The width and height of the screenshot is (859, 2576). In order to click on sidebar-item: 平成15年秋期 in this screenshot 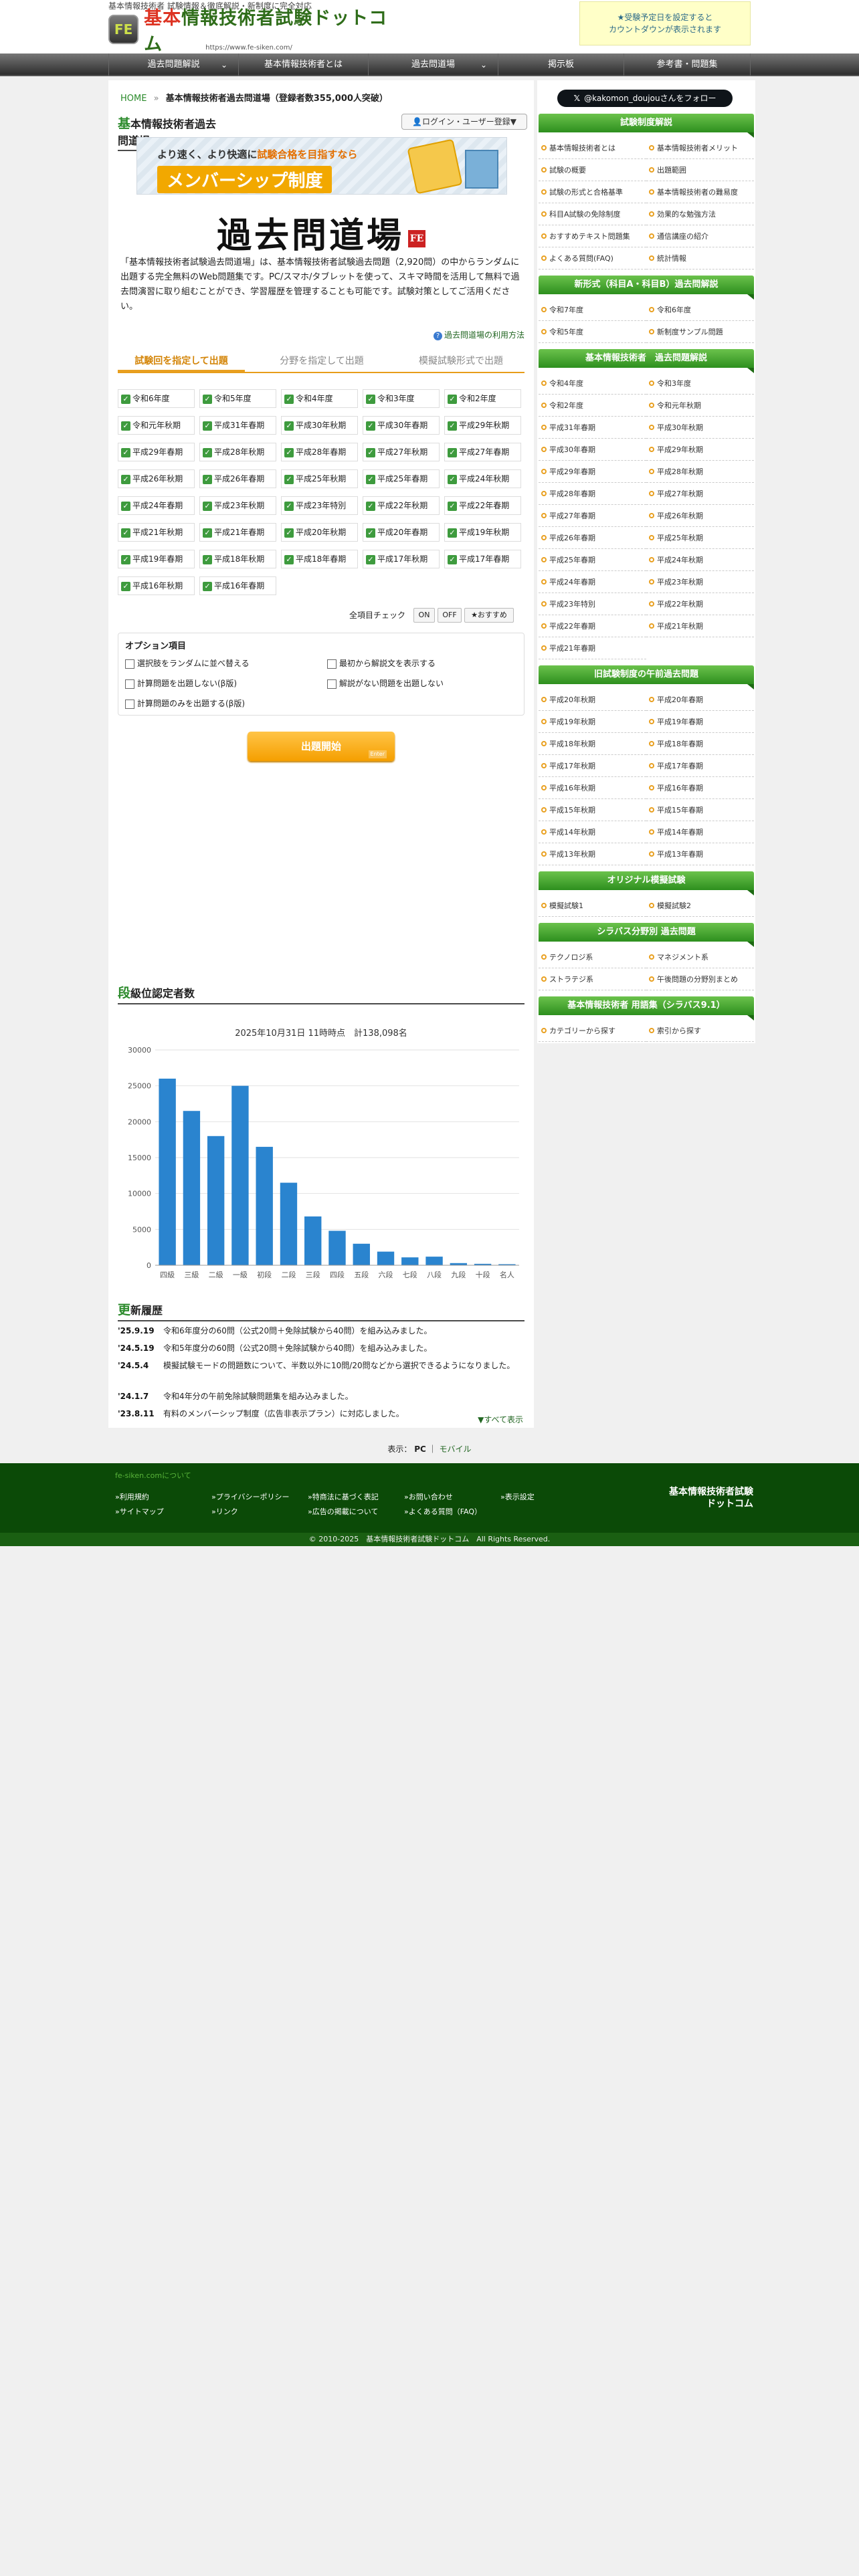, I will do `click(592, 810)`.